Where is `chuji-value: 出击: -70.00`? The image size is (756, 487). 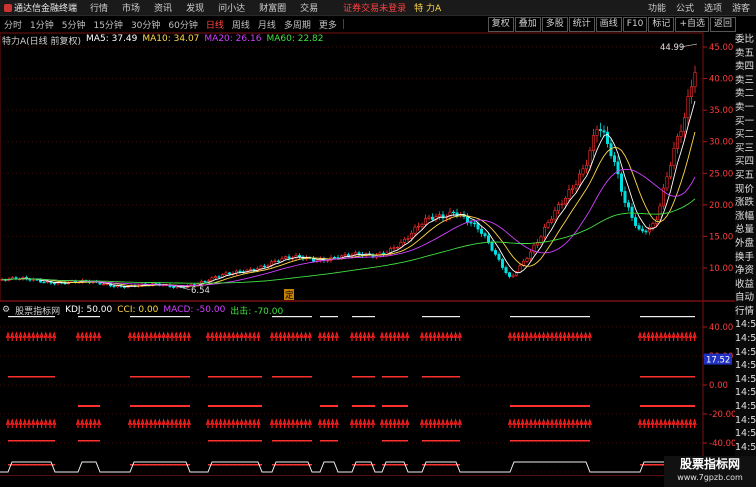 chuji-value: 出击: -70.00 is located at coordinates (257, 311).